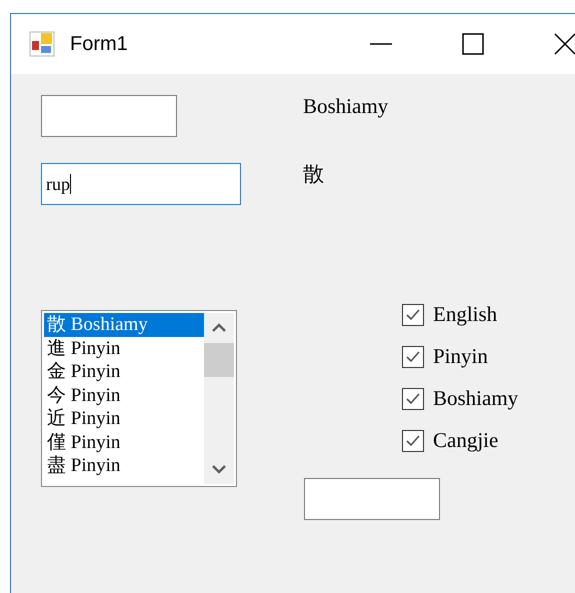 The width and height of the screenshot is (575, 593). I want to click on scroll-up-icon, so click(219, 328).